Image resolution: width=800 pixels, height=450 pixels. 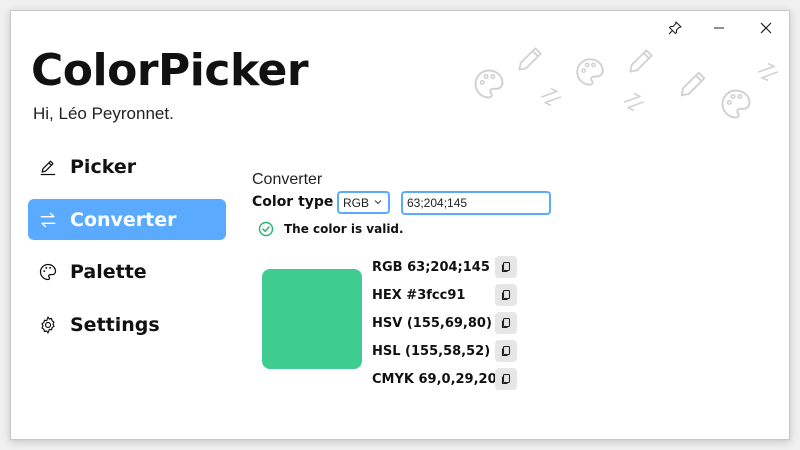 I want to click on nav-item-picker: Picker, so click(x=127, y=166).